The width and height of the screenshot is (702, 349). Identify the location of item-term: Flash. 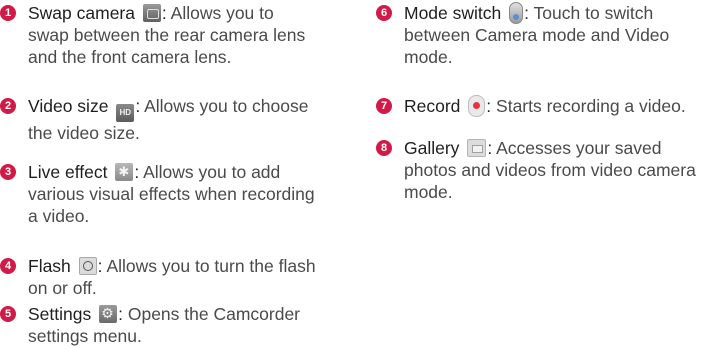
(49, 266).